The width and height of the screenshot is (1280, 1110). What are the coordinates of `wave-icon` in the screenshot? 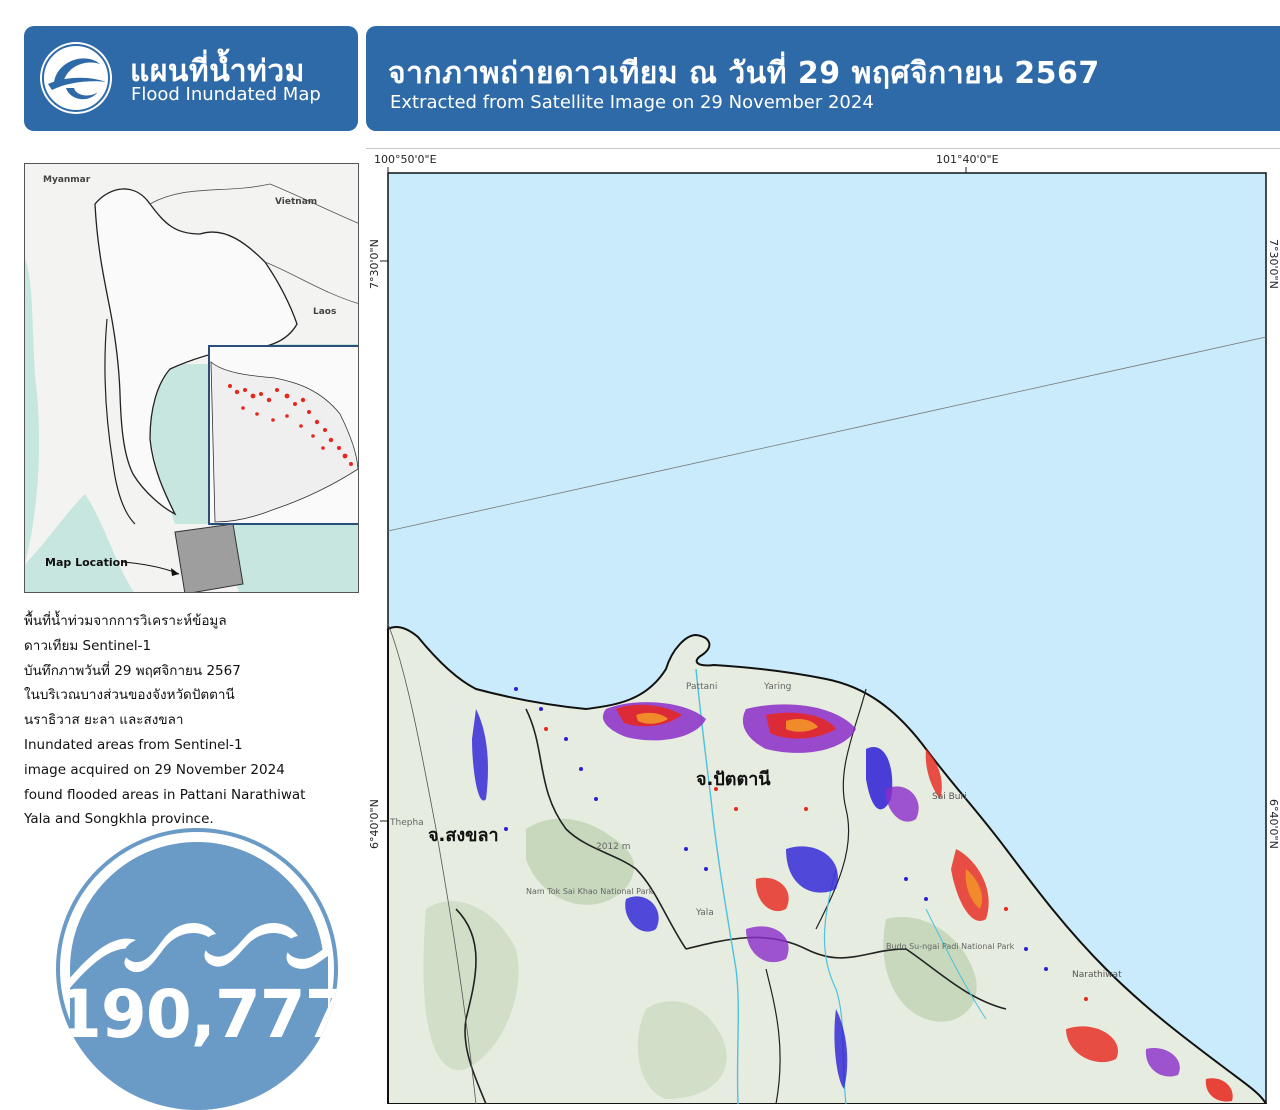 It's located at (197, 971).